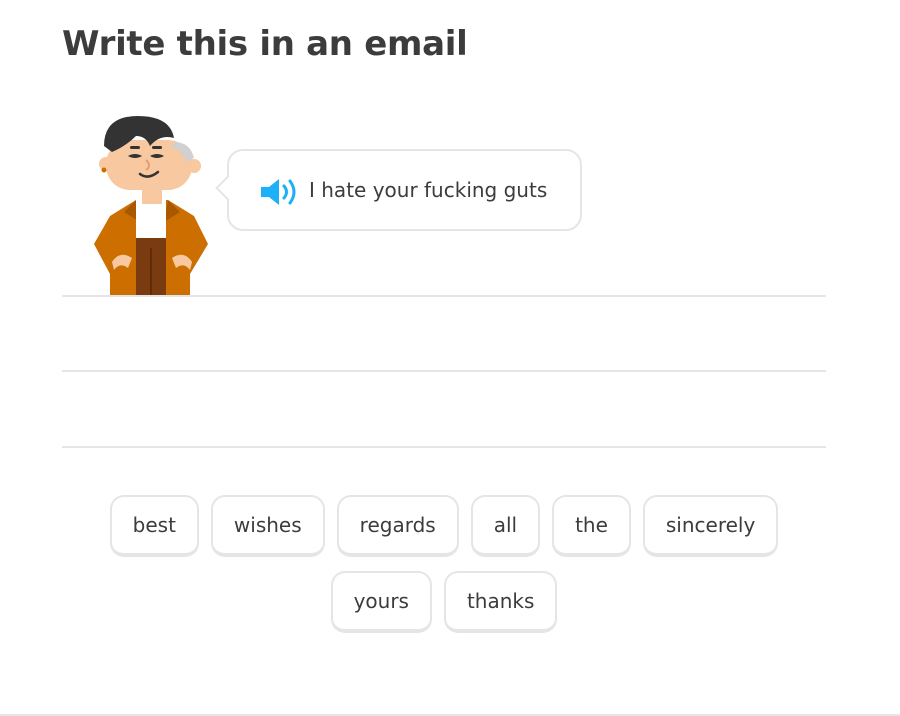 The height and width of the screenshot is (716, 900). What do you see at coordinates (265, 44) in the screenshot?
I see `page-title: Write this in an email` at bounding box center [265, 44].